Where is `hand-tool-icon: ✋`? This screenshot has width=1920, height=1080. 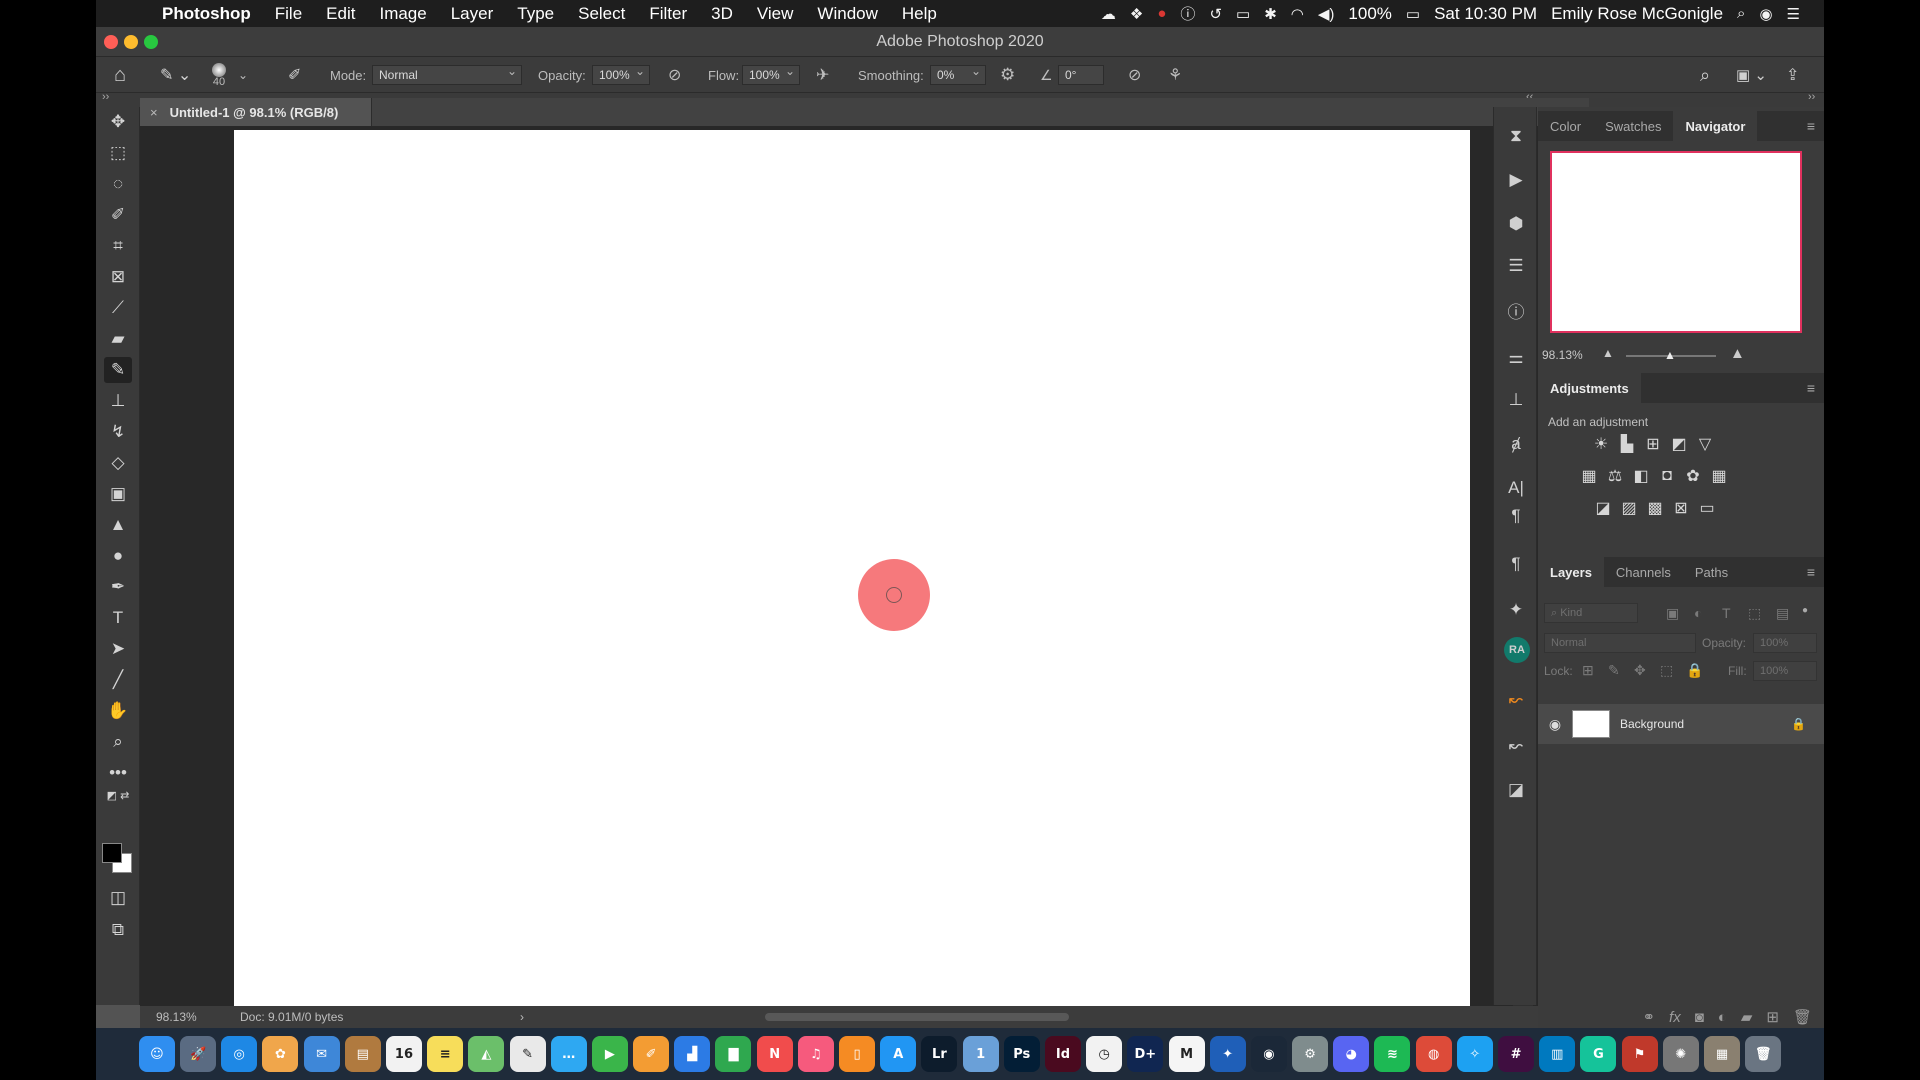 hand-tool-icon: ✋ is located at coordinates (118, 711).